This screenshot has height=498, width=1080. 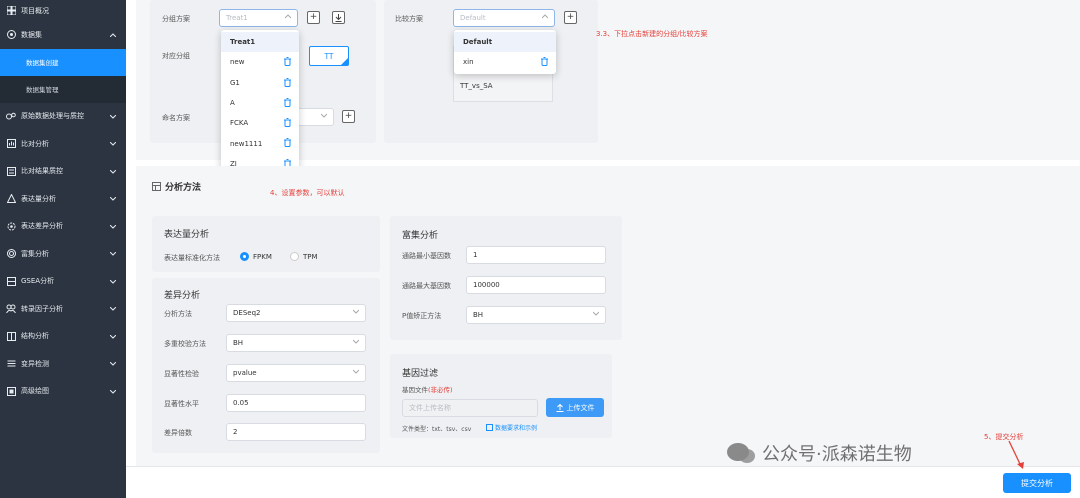 I want to click on sidebar-item-alignment-qc: 比对结果质控, so click(x=63, y=172).